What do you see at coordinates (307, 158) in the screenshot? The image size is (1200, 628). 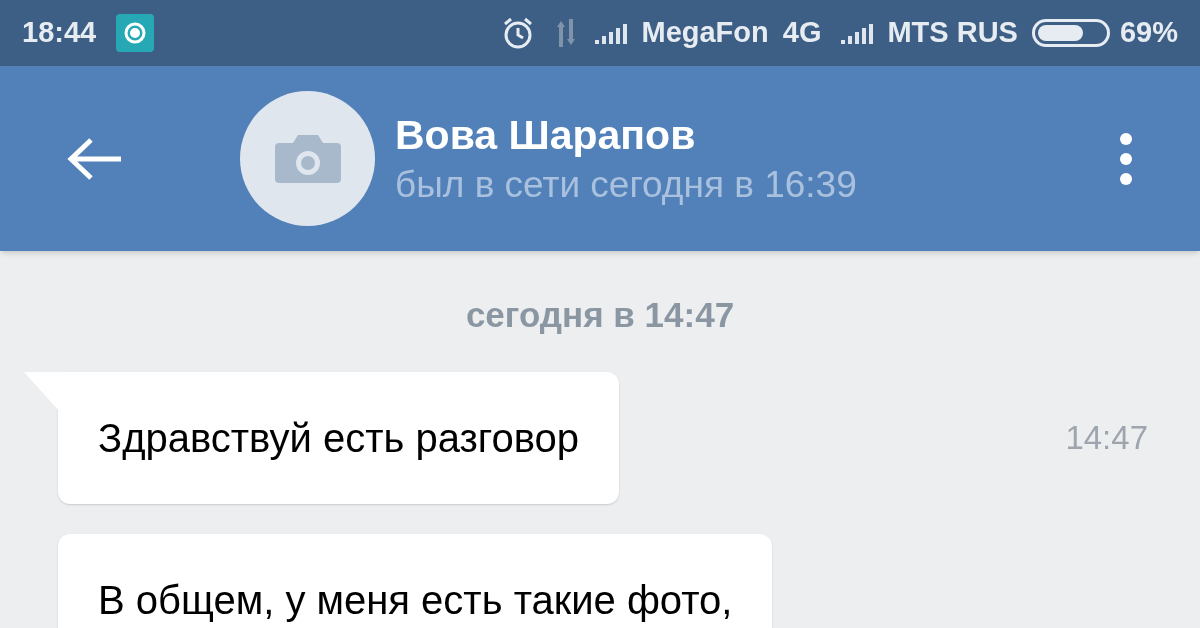 I see `camera-icon` at bounding box center [307, 158].